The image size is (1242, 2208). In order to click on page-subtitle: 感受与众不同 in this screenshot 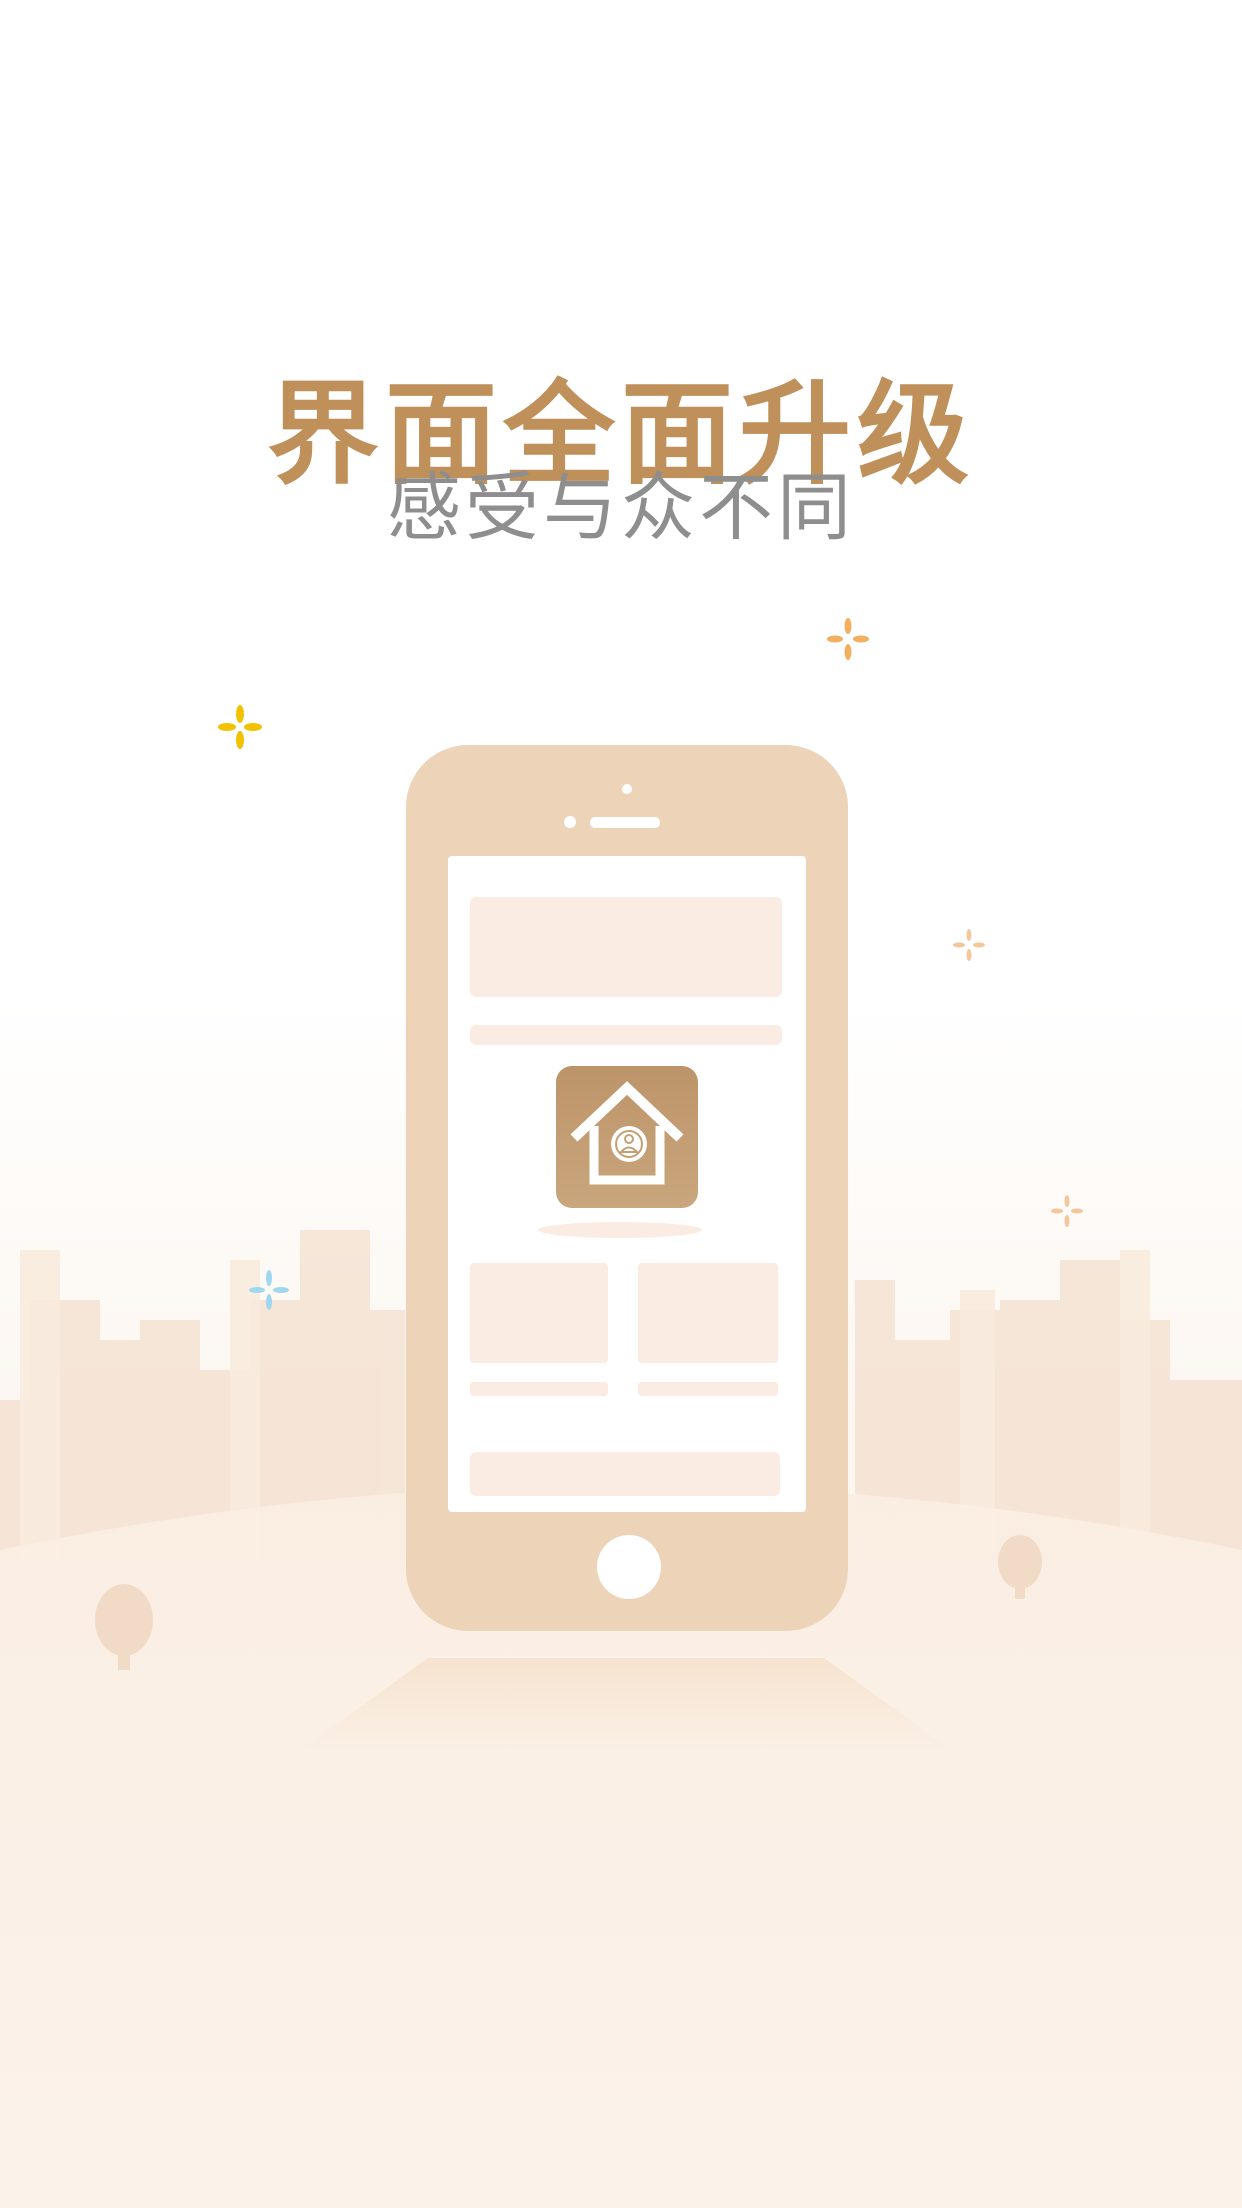, I will do `click(621, 508)`.